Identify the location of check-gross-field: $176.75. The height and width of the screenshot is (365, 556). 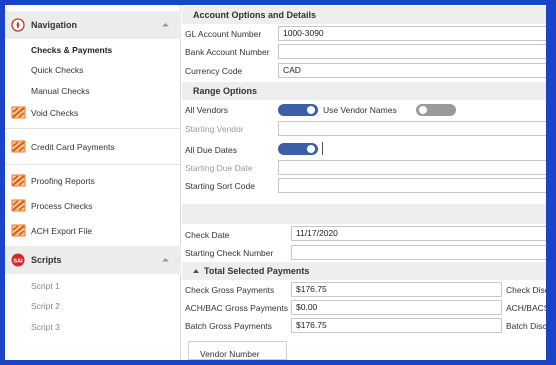
(396, 289).